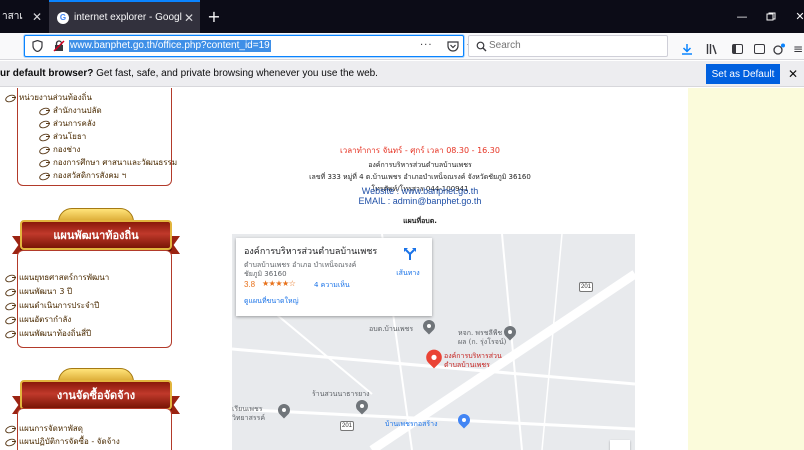 The height and width of the screenshot is (450, 804). I want to click on tracking-shield-icon, so click(37, 46).